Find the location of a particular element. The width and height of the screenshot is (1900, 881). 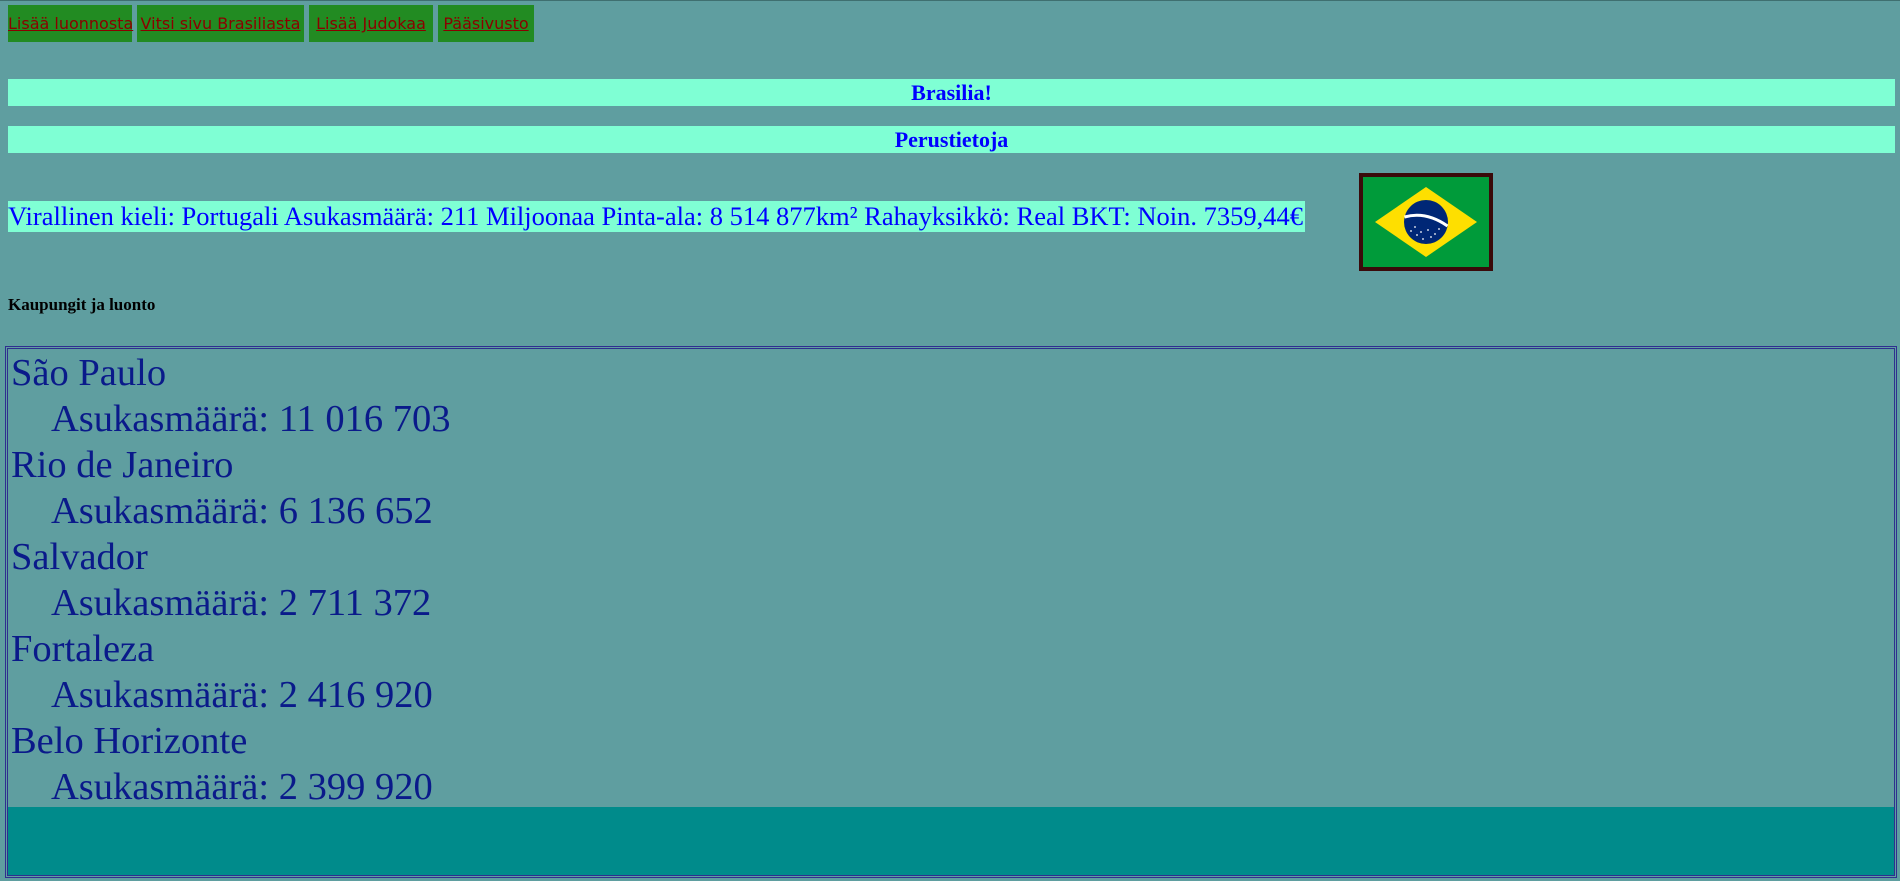

nav-link-nature: Lisää luonnosta is located at coordinates (70, 23).